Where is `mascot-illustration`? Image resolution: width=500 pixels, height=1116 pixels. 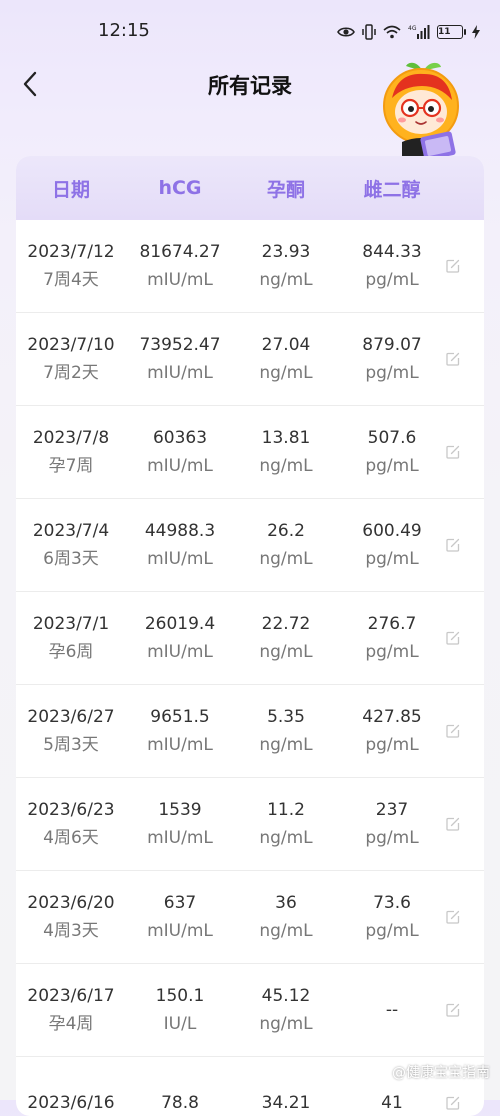
mascot-illustration is located at coordinates (421, 108).